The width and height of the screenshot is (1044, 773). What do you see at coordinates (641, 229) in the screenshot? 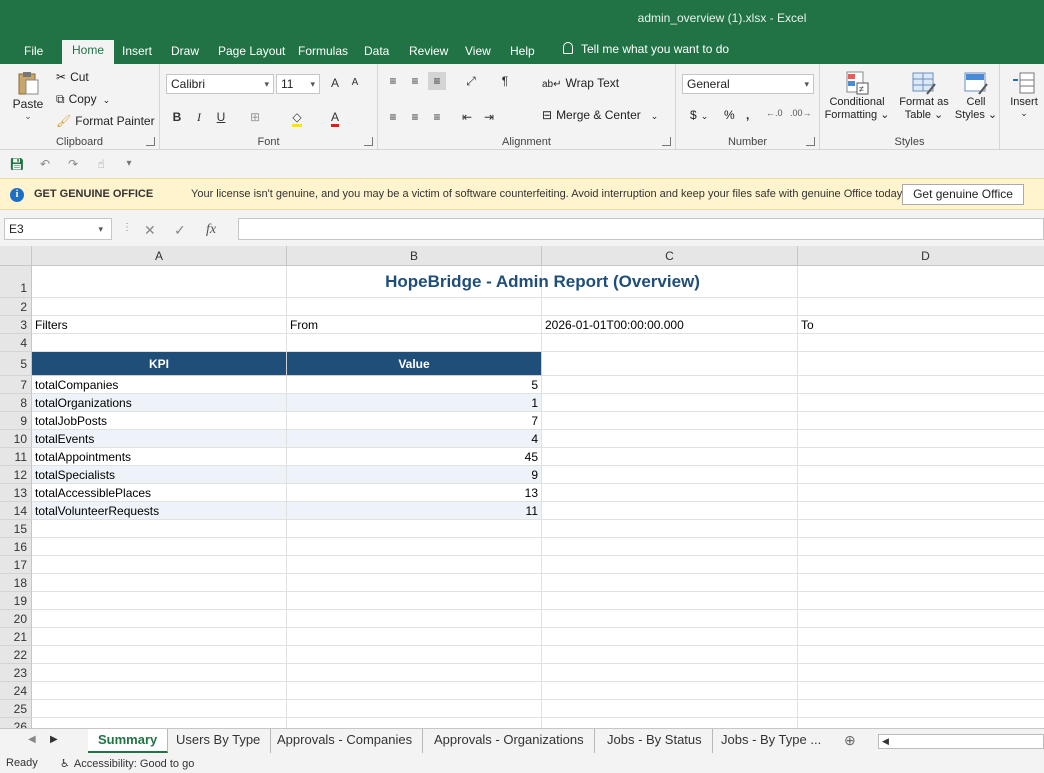
I see `formula-input` at bounding box center [641, 229].